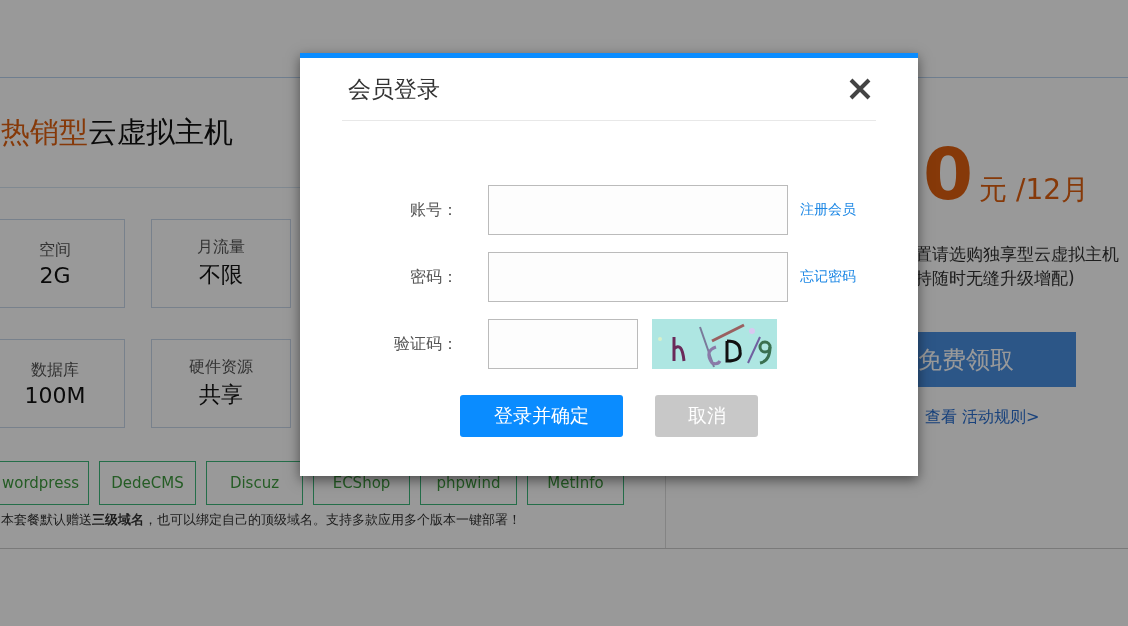  What do you see at coordinates (254, 483) in the screenshot?
I see `app-tag: Discuz` at bounding box center [254, 483].